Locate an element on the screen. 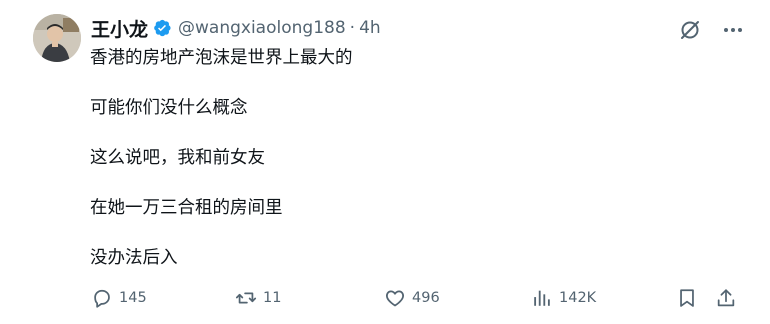 This screenshot has height=324, width=770. avatar is located at coordinates (57, 38).